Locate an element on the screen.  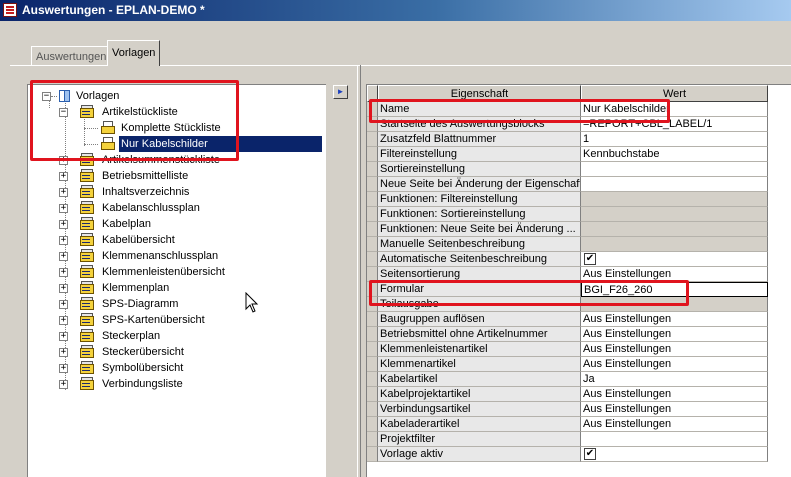
column-header-property: Eigenschaft is located at coordinates (479, 93).